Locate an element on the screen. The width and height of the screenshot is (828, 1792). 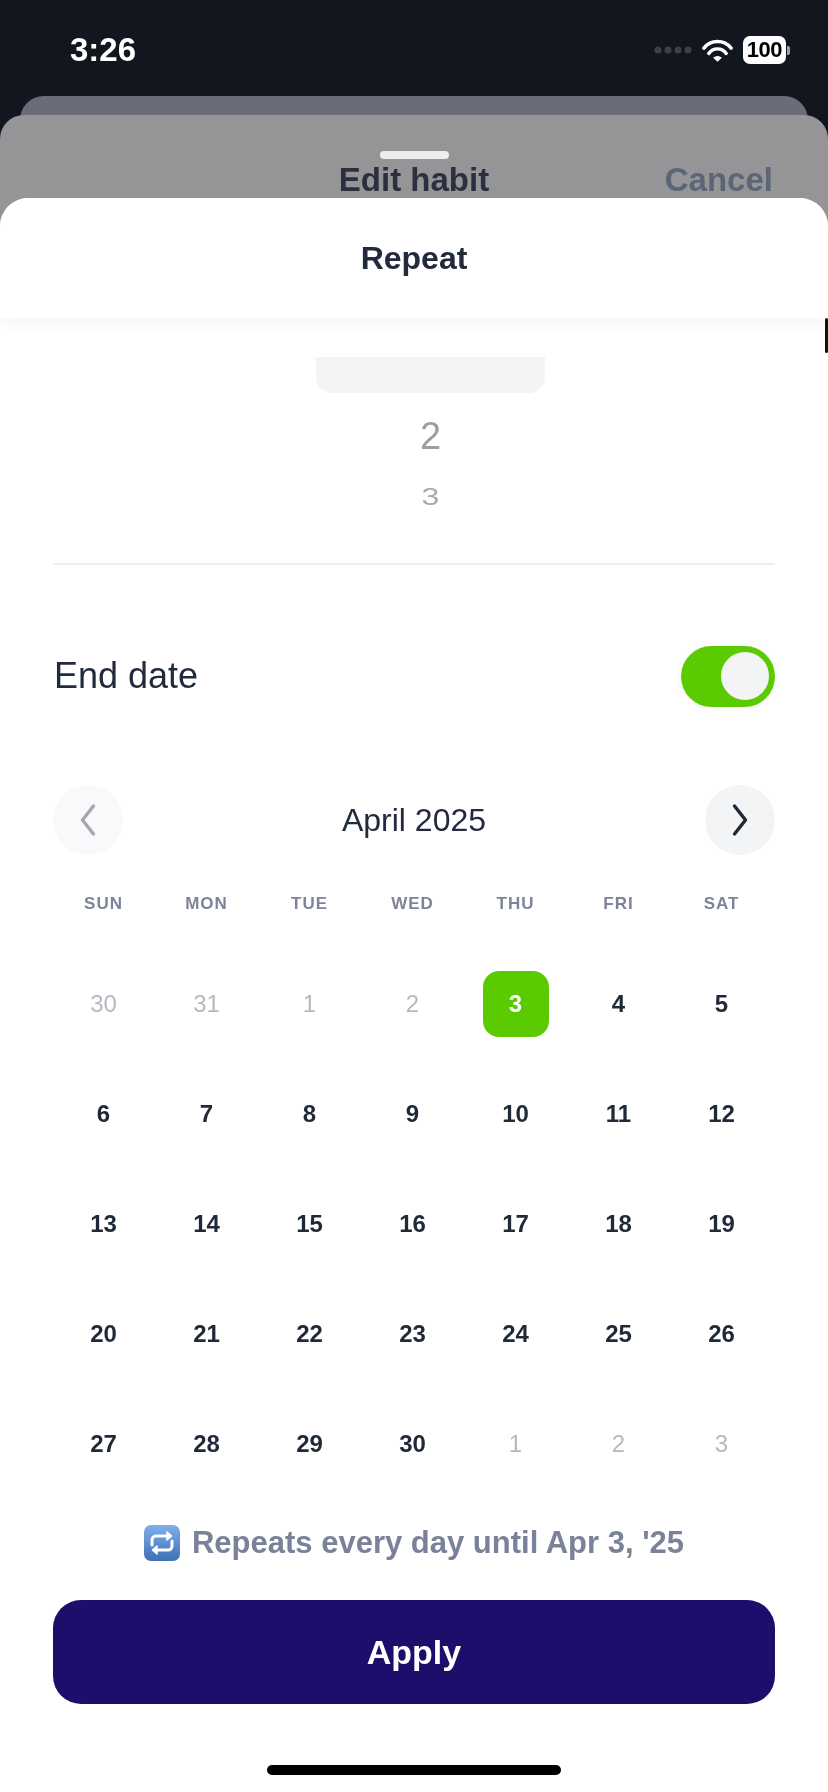
wifi-icon is located at coordinates (717, 50).